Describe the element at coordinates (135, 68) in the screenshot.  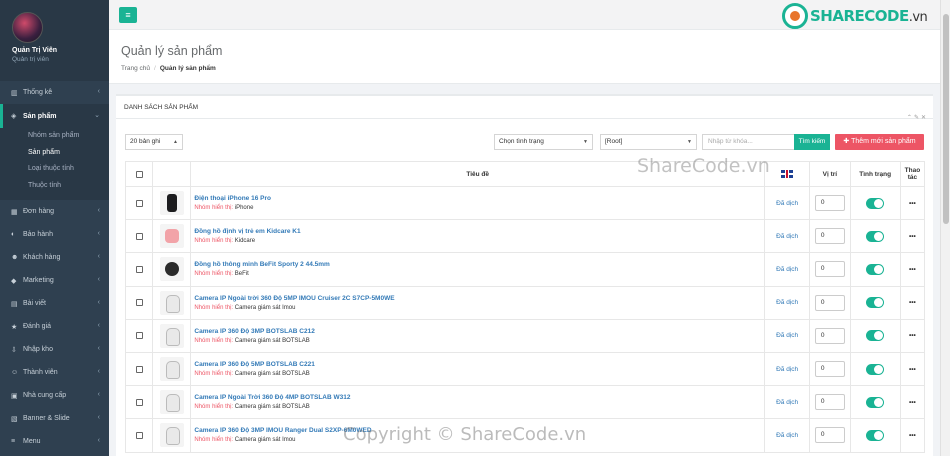
I see `breadcrumb-home: Trang chủ` at that location.